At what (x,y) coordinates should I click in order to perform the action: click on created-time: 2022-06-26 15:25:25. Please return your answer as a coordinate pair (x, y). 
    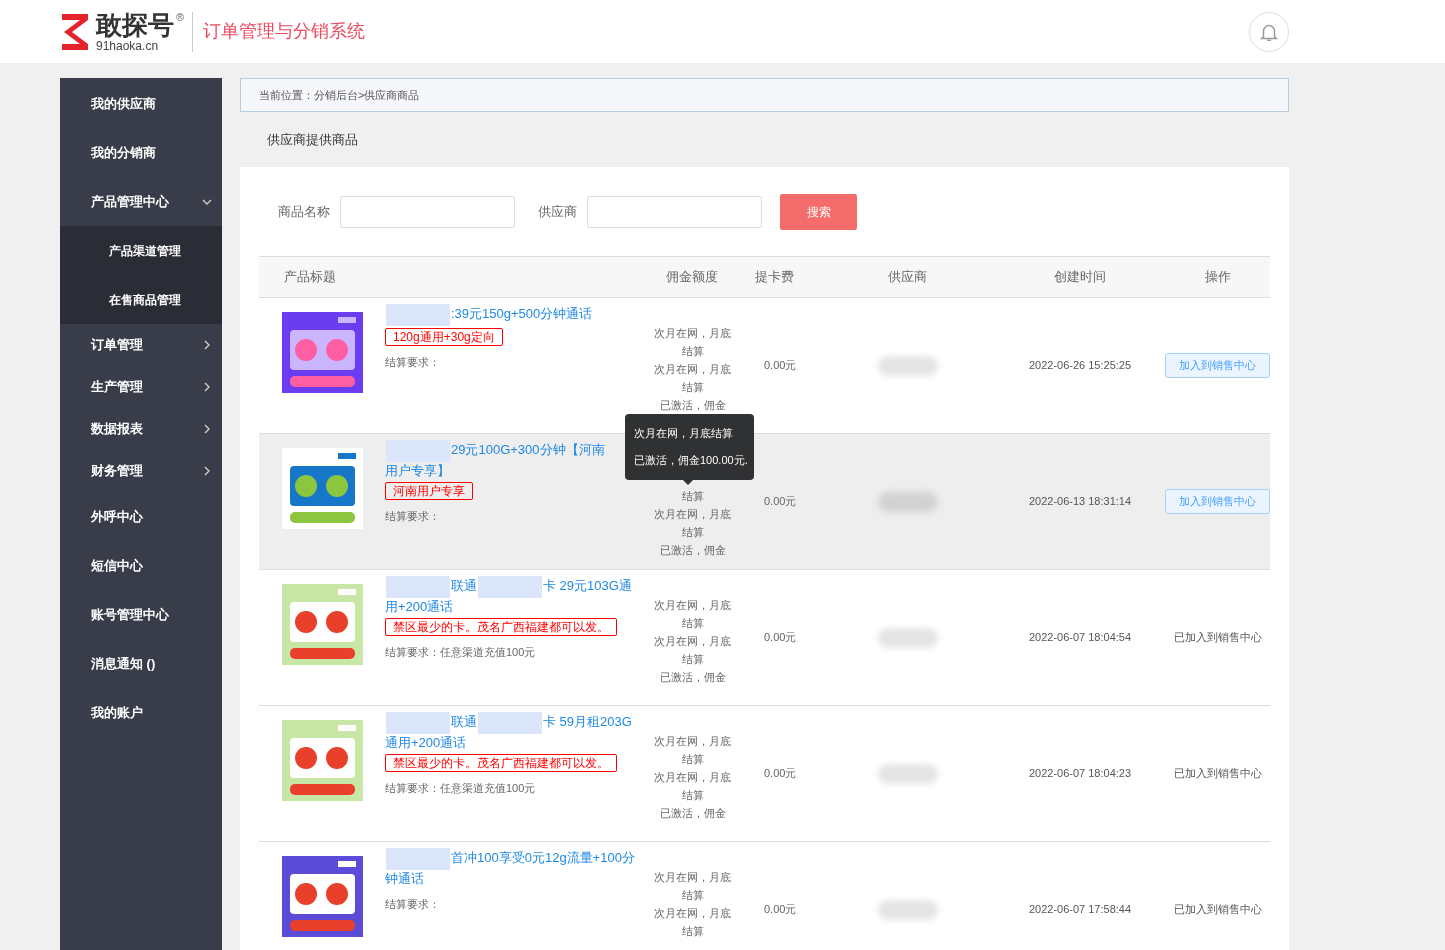
    Looking at the image, I should click on (1080, 366).